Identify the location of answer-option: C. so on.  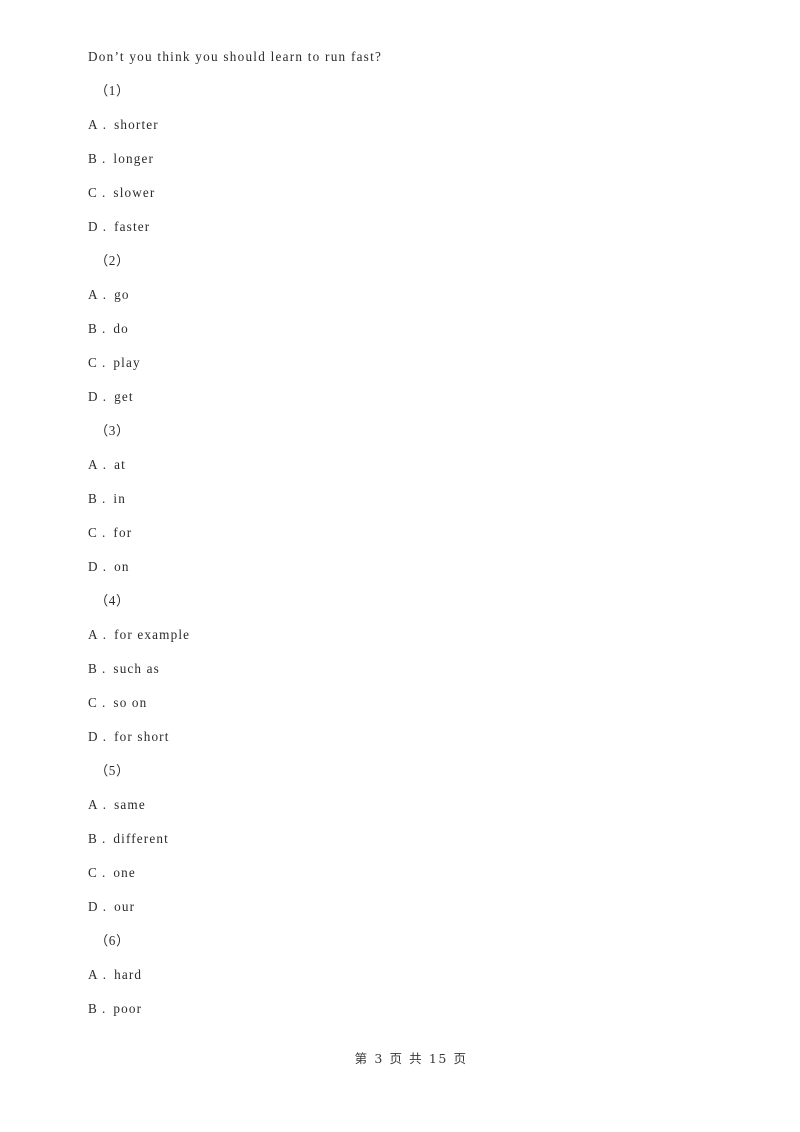
(418, 713).